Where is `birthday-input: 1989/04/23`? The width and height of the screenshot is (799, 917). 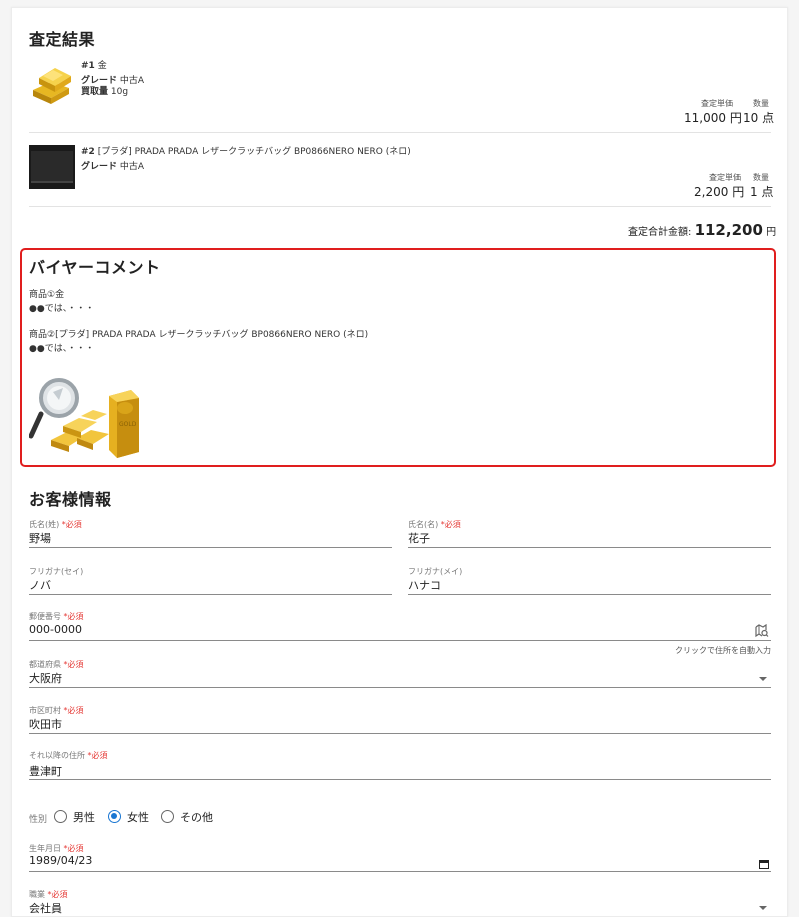 birthday-input: 1989/04/23 is located at coordinates (379, 860).